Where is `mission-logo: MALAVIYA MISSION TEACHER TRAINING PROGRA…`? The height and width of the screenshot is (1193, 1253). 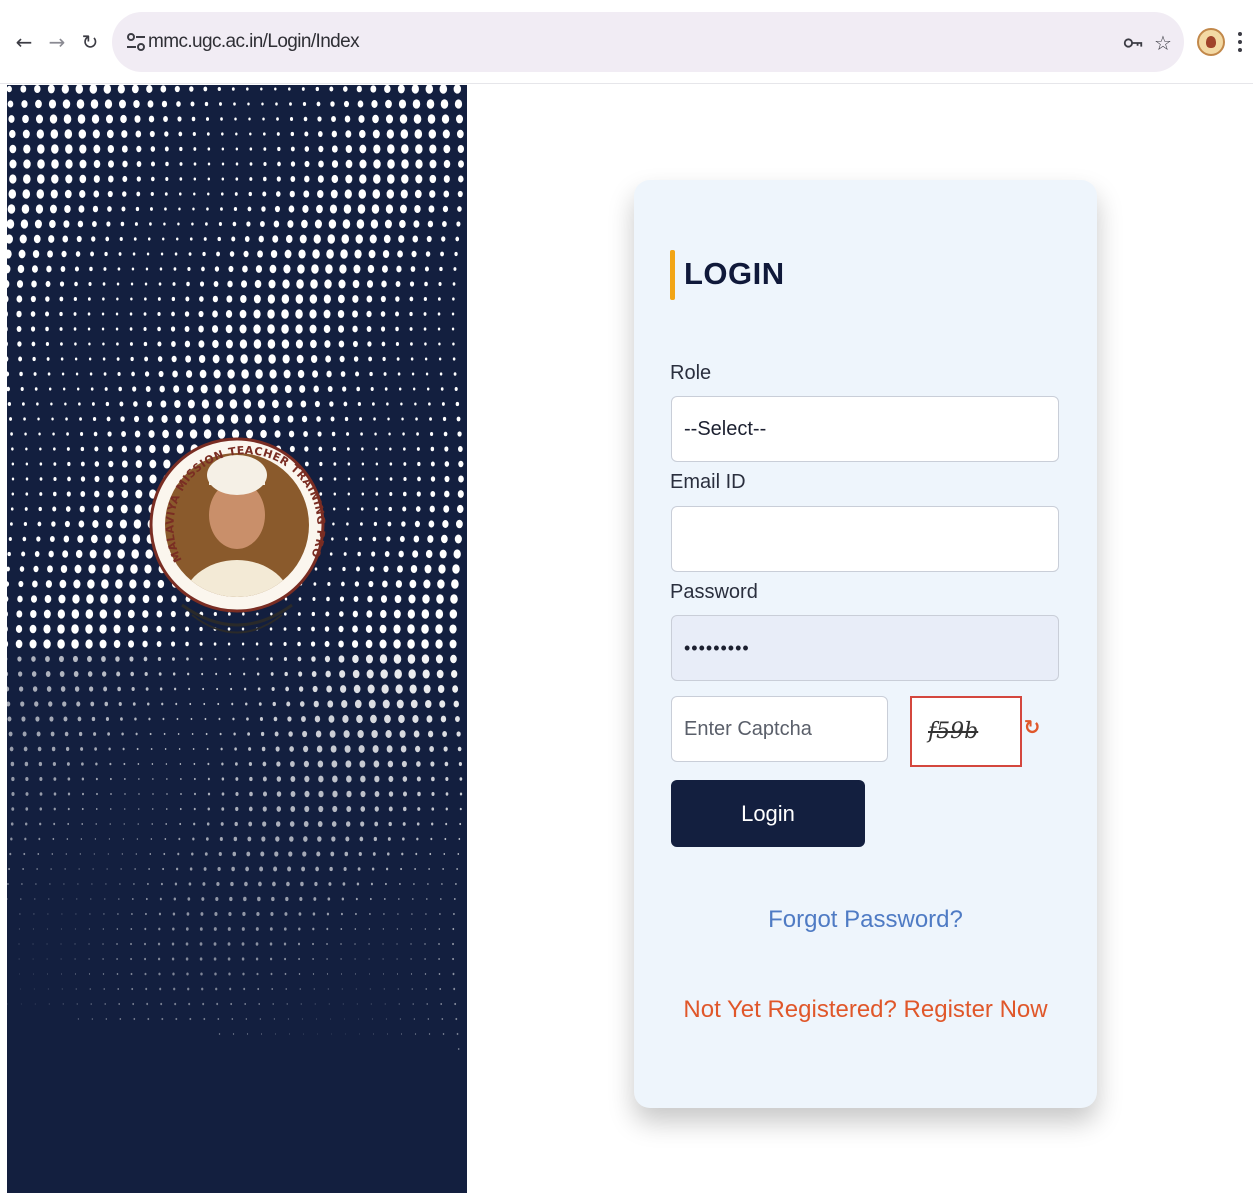
mission-logo: MALAVIYA MISSION TEACHER TRAINING PROGRA… is located at coordinates (167, 359).